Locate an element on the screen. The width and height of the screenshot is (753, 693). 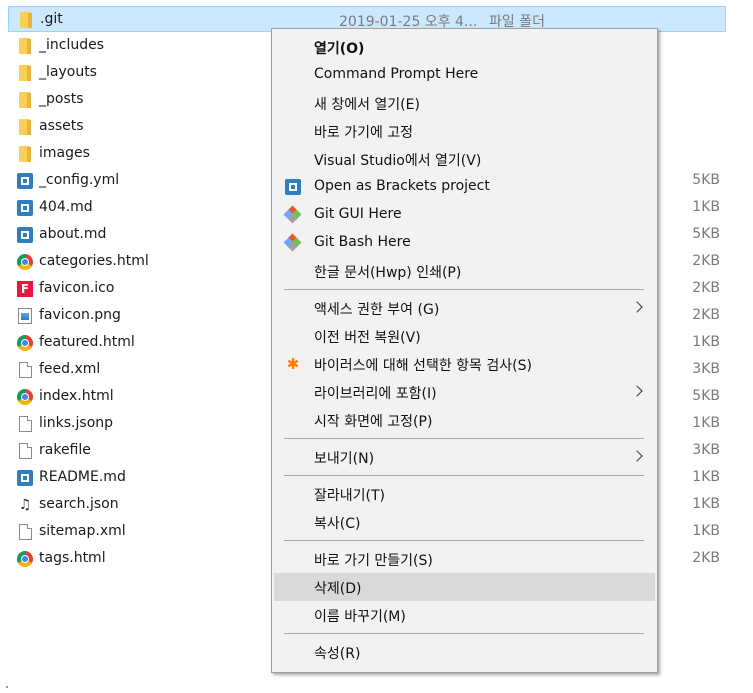
file-name: _config.yml is located at coordinates (79, 180).